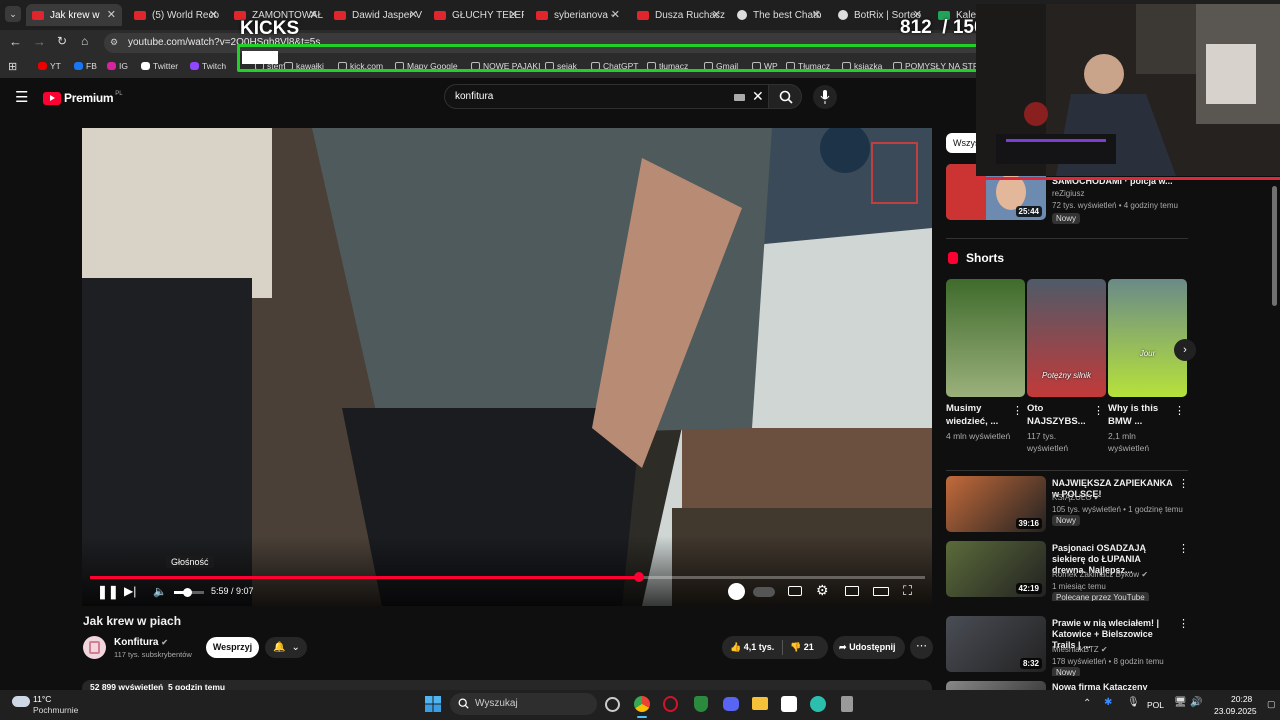 This screenshot has width=1280, height=720. I want to click on video-duration: 42:19, so click(1028, 588).